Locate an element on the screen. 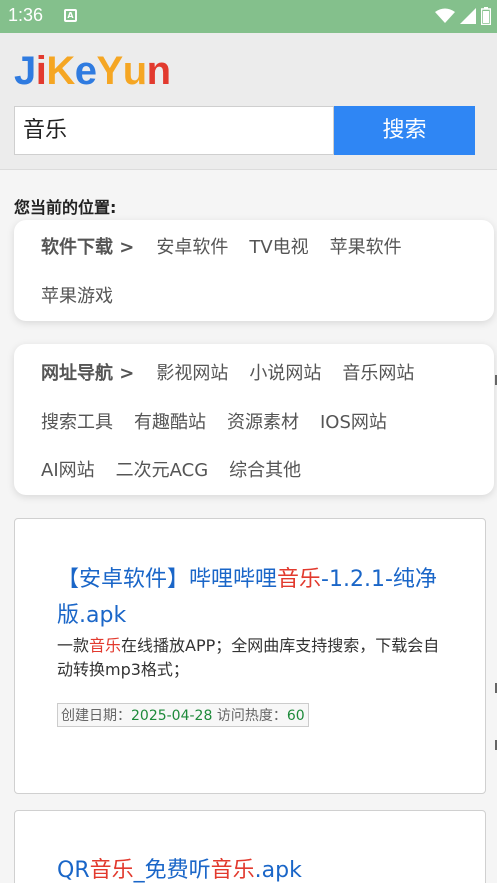 The width and height of the screenshot is (497, 883). meta-date: 2025-04-28 is located at coordinates (172, 716).